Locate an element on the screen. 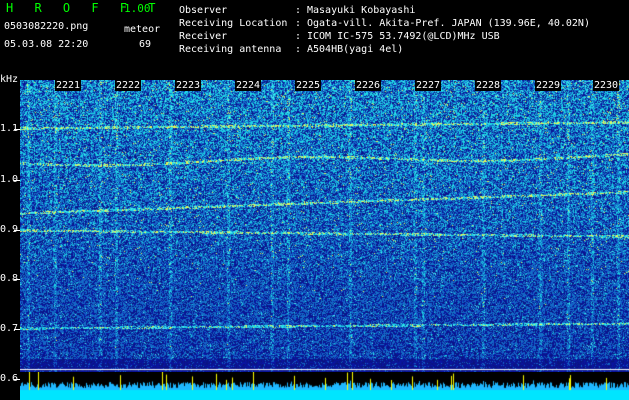 This screenshot has height=400, width=629. info-row-antenna: Receiving antenna: A504HB(yagi 4el) is located at coordinates (384, 49).